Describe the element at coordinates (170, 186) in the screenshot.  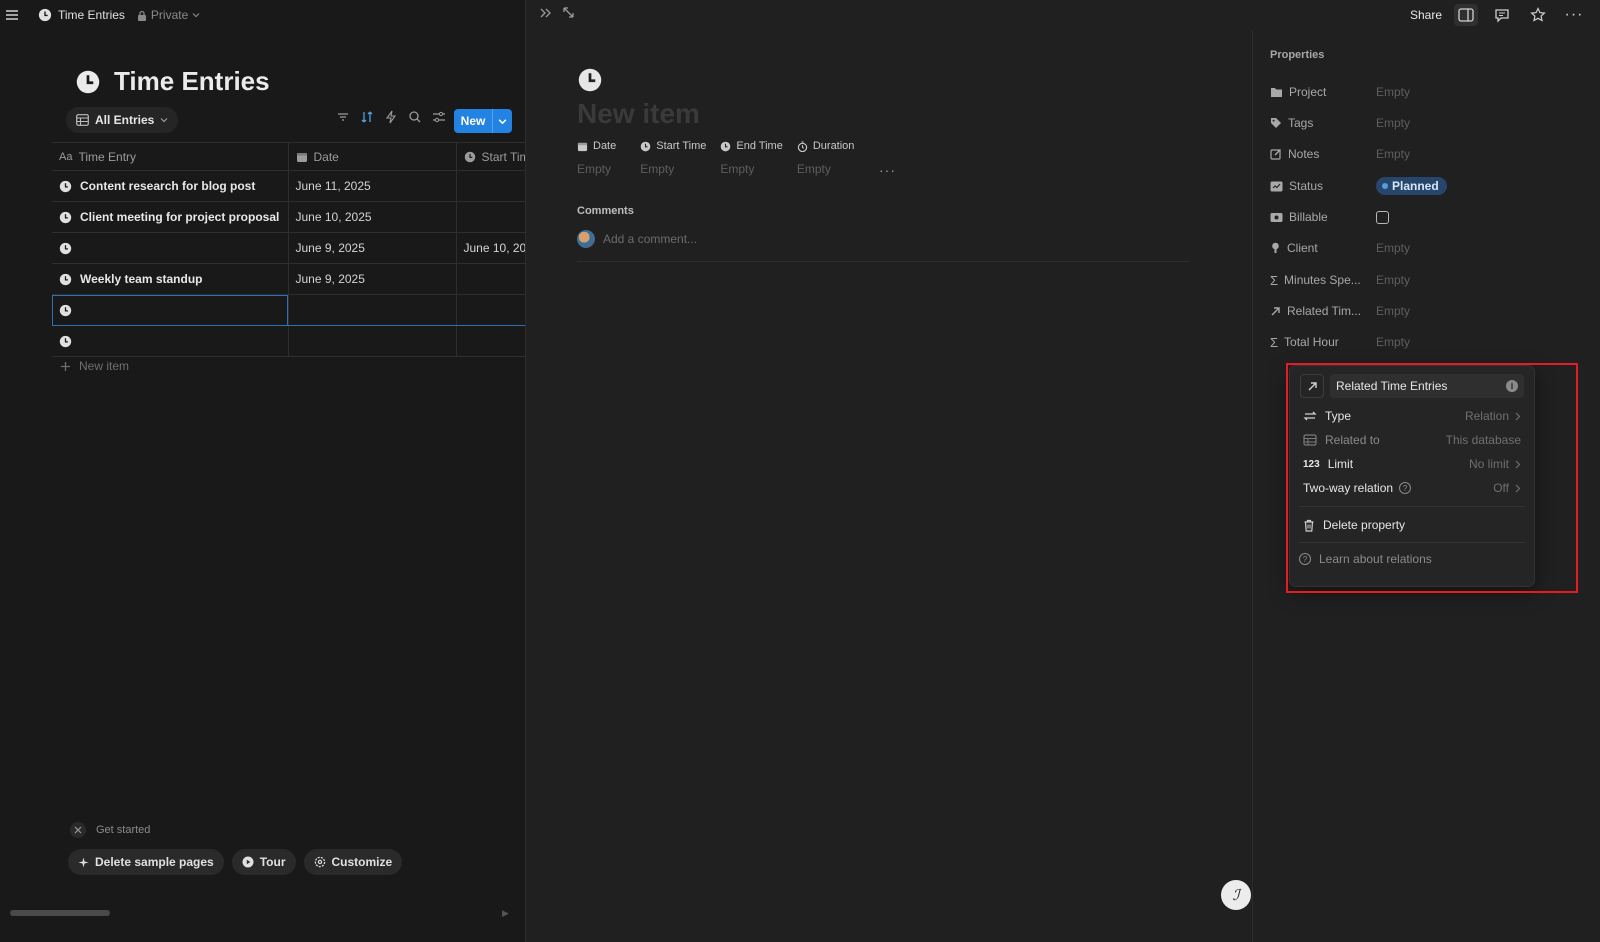
I see `cell-title: Content research for blog post` at that location.